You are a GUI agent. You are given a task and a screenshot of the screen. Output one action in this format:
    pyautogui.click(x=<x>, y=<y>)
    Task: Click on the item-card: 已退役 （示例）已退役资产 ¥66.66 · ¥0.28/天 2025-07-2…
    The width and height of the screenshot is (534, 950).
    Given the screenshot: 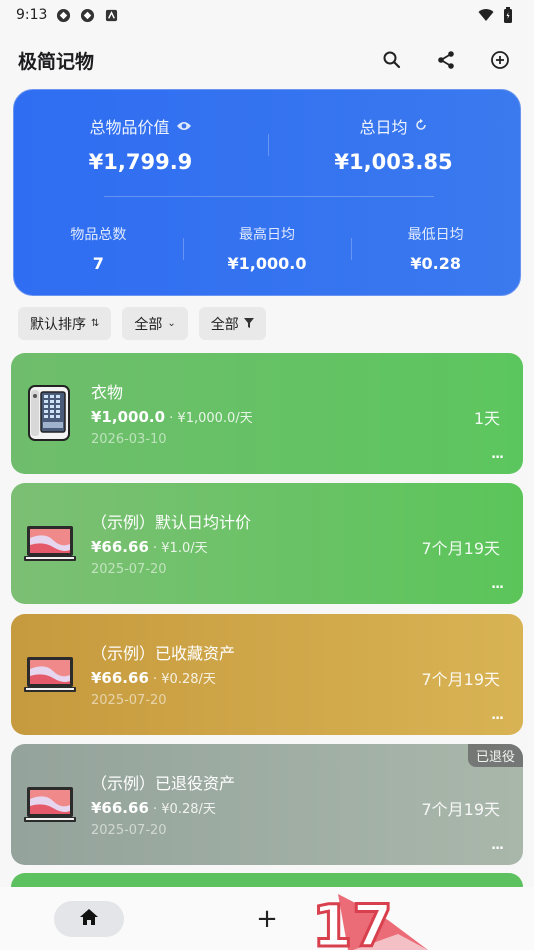 What is the action you would take?
    pyautogui.click(x=267, y=804)
    